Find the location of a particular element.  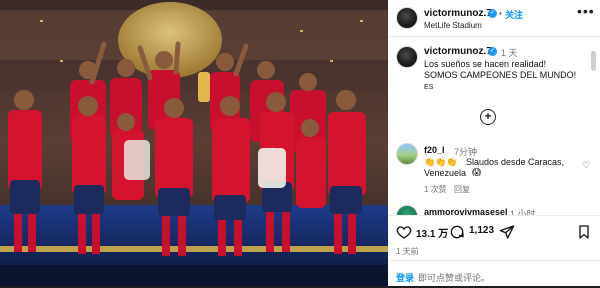

login-prompt-text: 即可点赞或评论。 is located at coordinates (454, 278).